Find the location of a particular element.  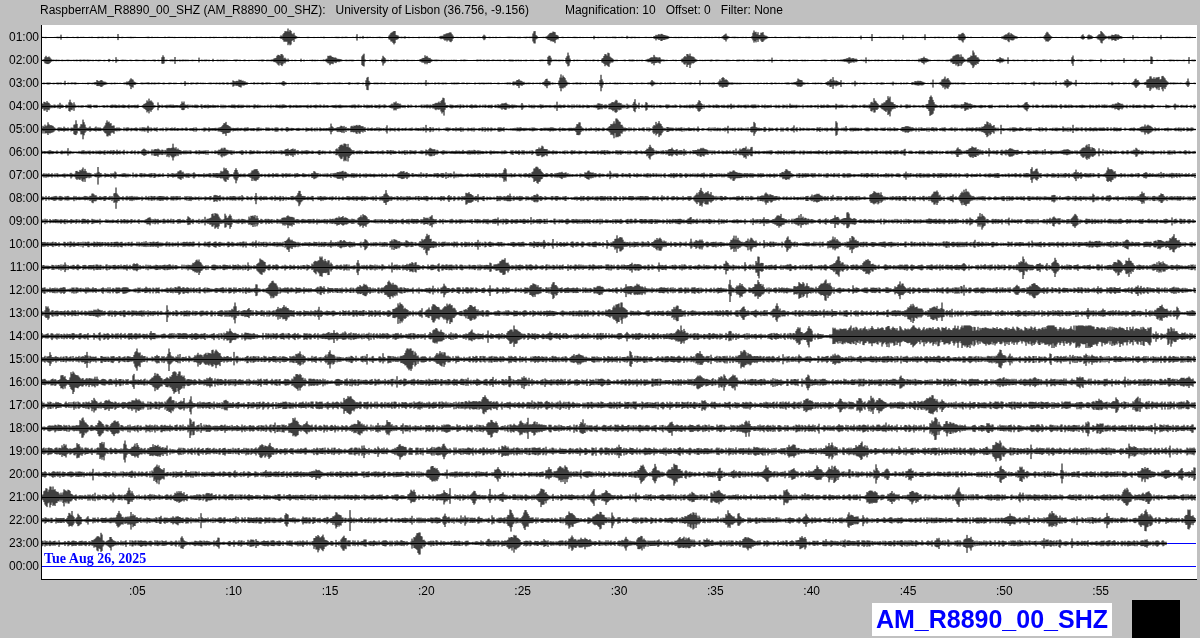

hour-label: 19:00 is located at coordinates (23, 451).